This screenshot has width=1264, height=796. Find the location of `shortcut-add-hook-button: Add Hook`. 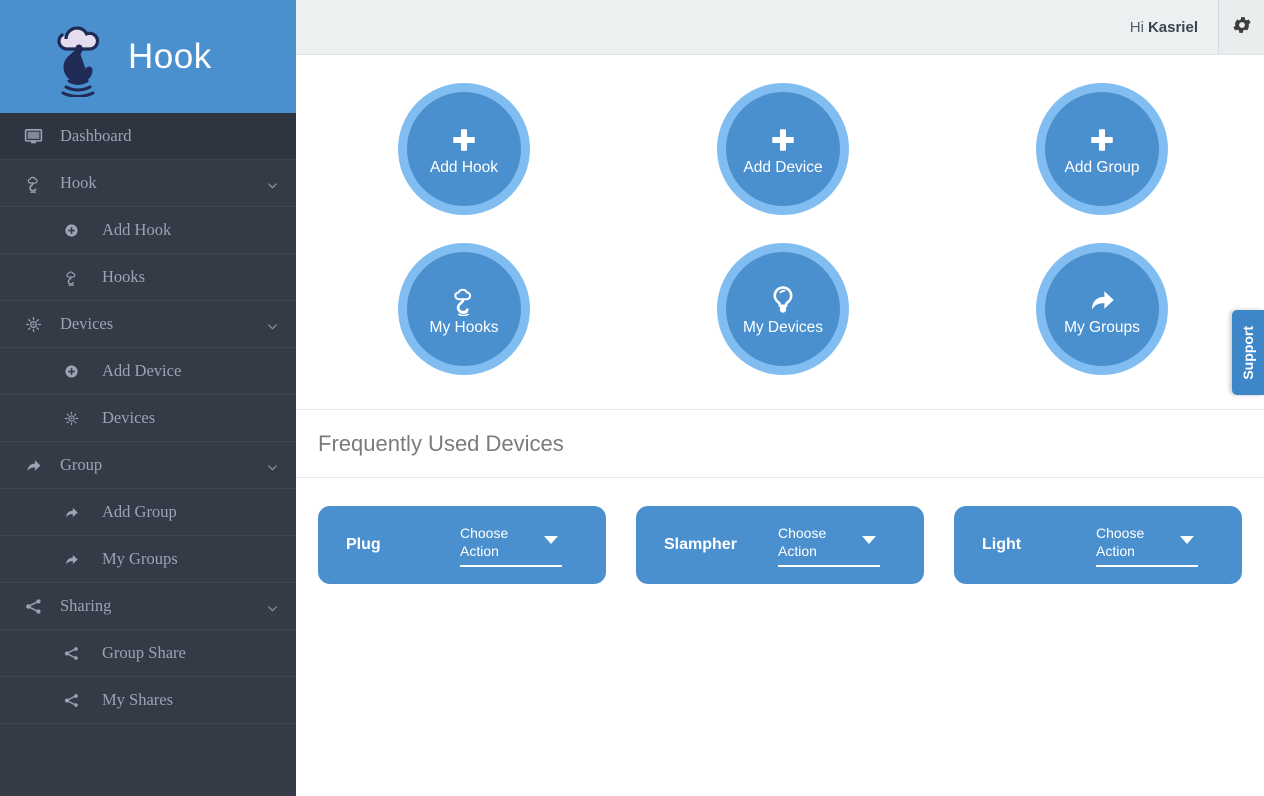

shortcut-add-hook-button: Add Hook is located at coordinates (464, 149).